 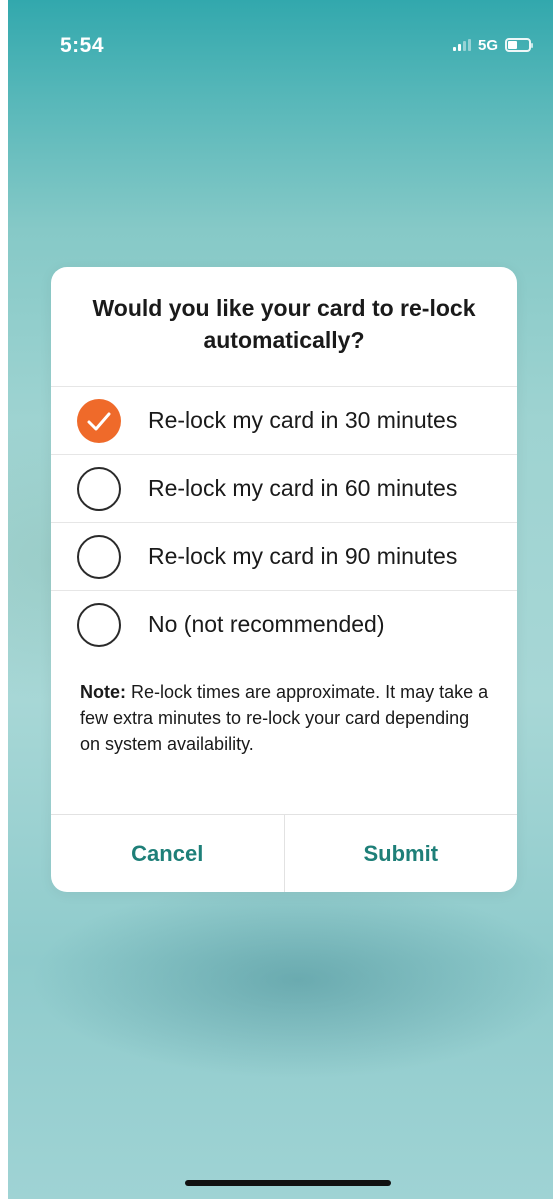 I want to click on option-label: Re-lock my card in 60 minutes, so click(x=303, y=488).